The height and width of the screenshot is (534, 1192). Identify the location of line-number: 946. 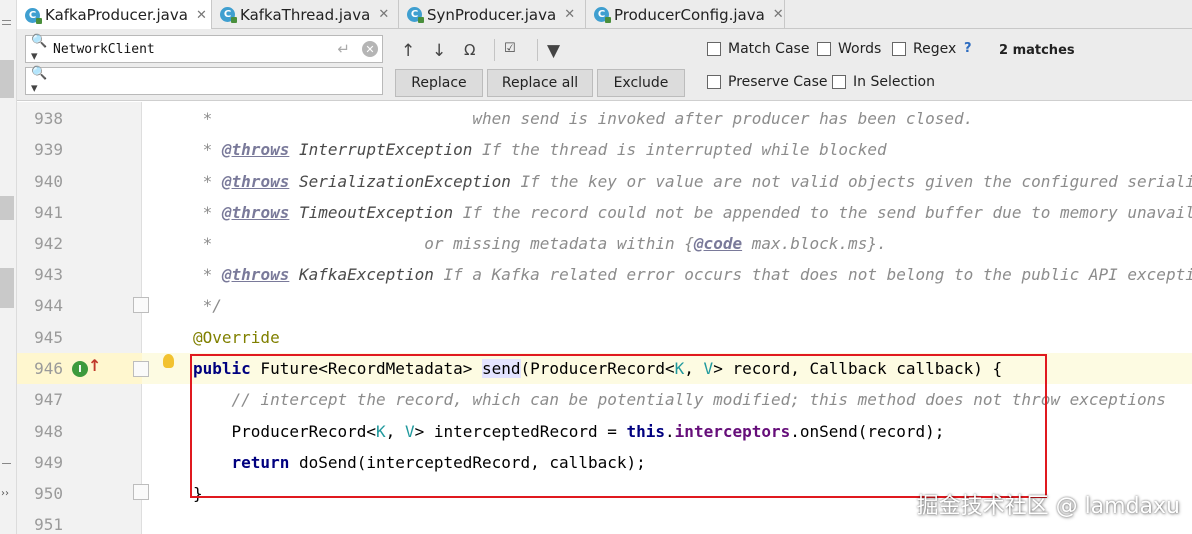
(48, 368).